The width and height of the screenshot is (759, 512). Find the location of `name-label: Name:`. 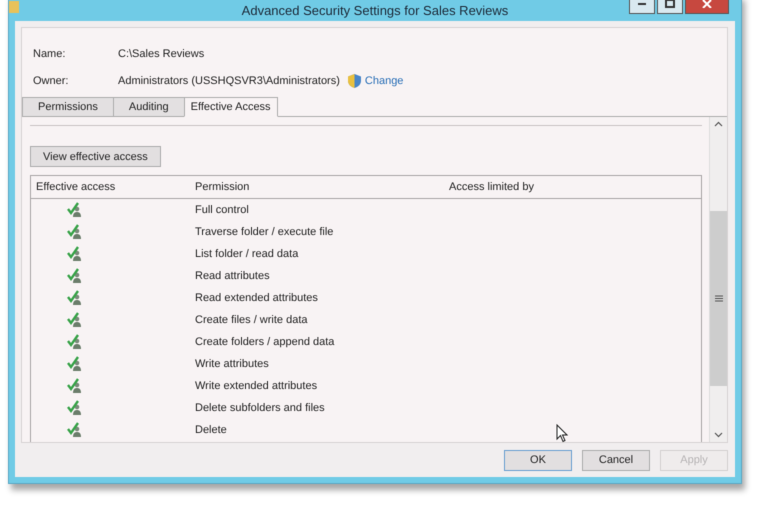

name-label: Name: is located at coordinates (49, 54).